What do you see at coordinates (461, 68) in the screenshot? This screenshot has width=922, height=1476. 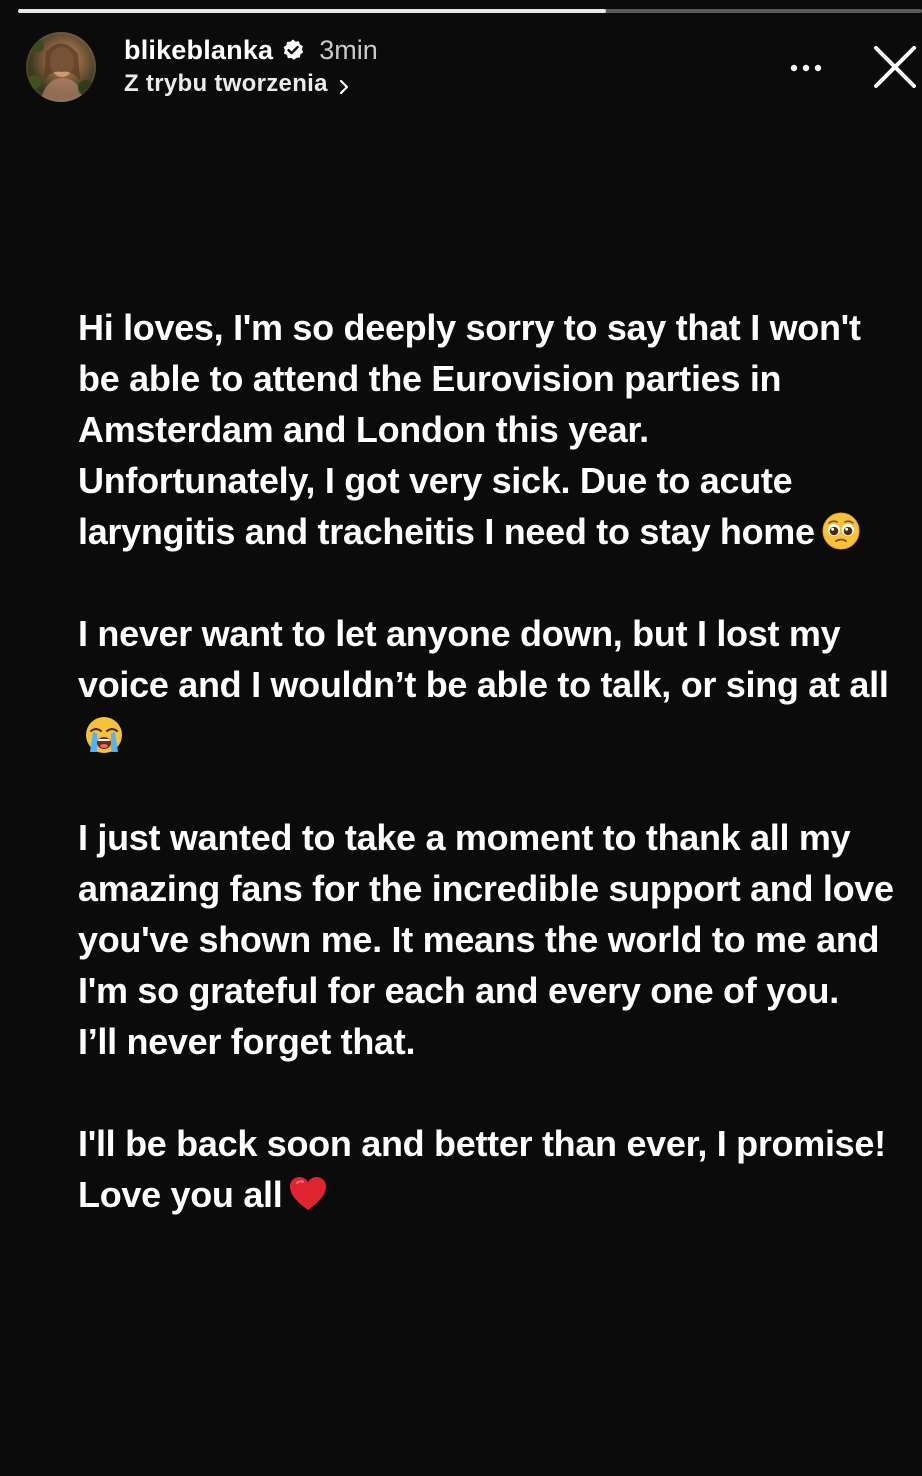 I see `story-header: blikeblanka 3min Z trybu tworzenia` at bounding box center [461, 68].